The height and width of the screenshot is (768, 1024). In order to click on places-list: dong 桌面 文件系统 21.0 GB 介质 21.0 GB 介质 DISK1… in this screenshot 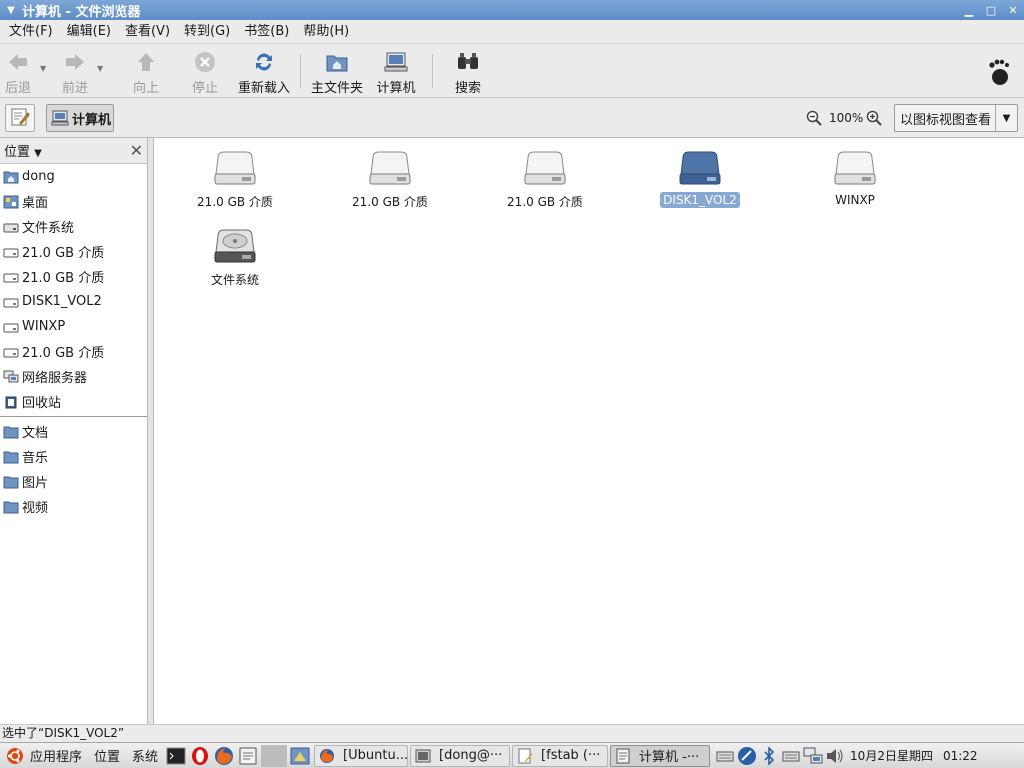, I will do `click(73, 289)`.